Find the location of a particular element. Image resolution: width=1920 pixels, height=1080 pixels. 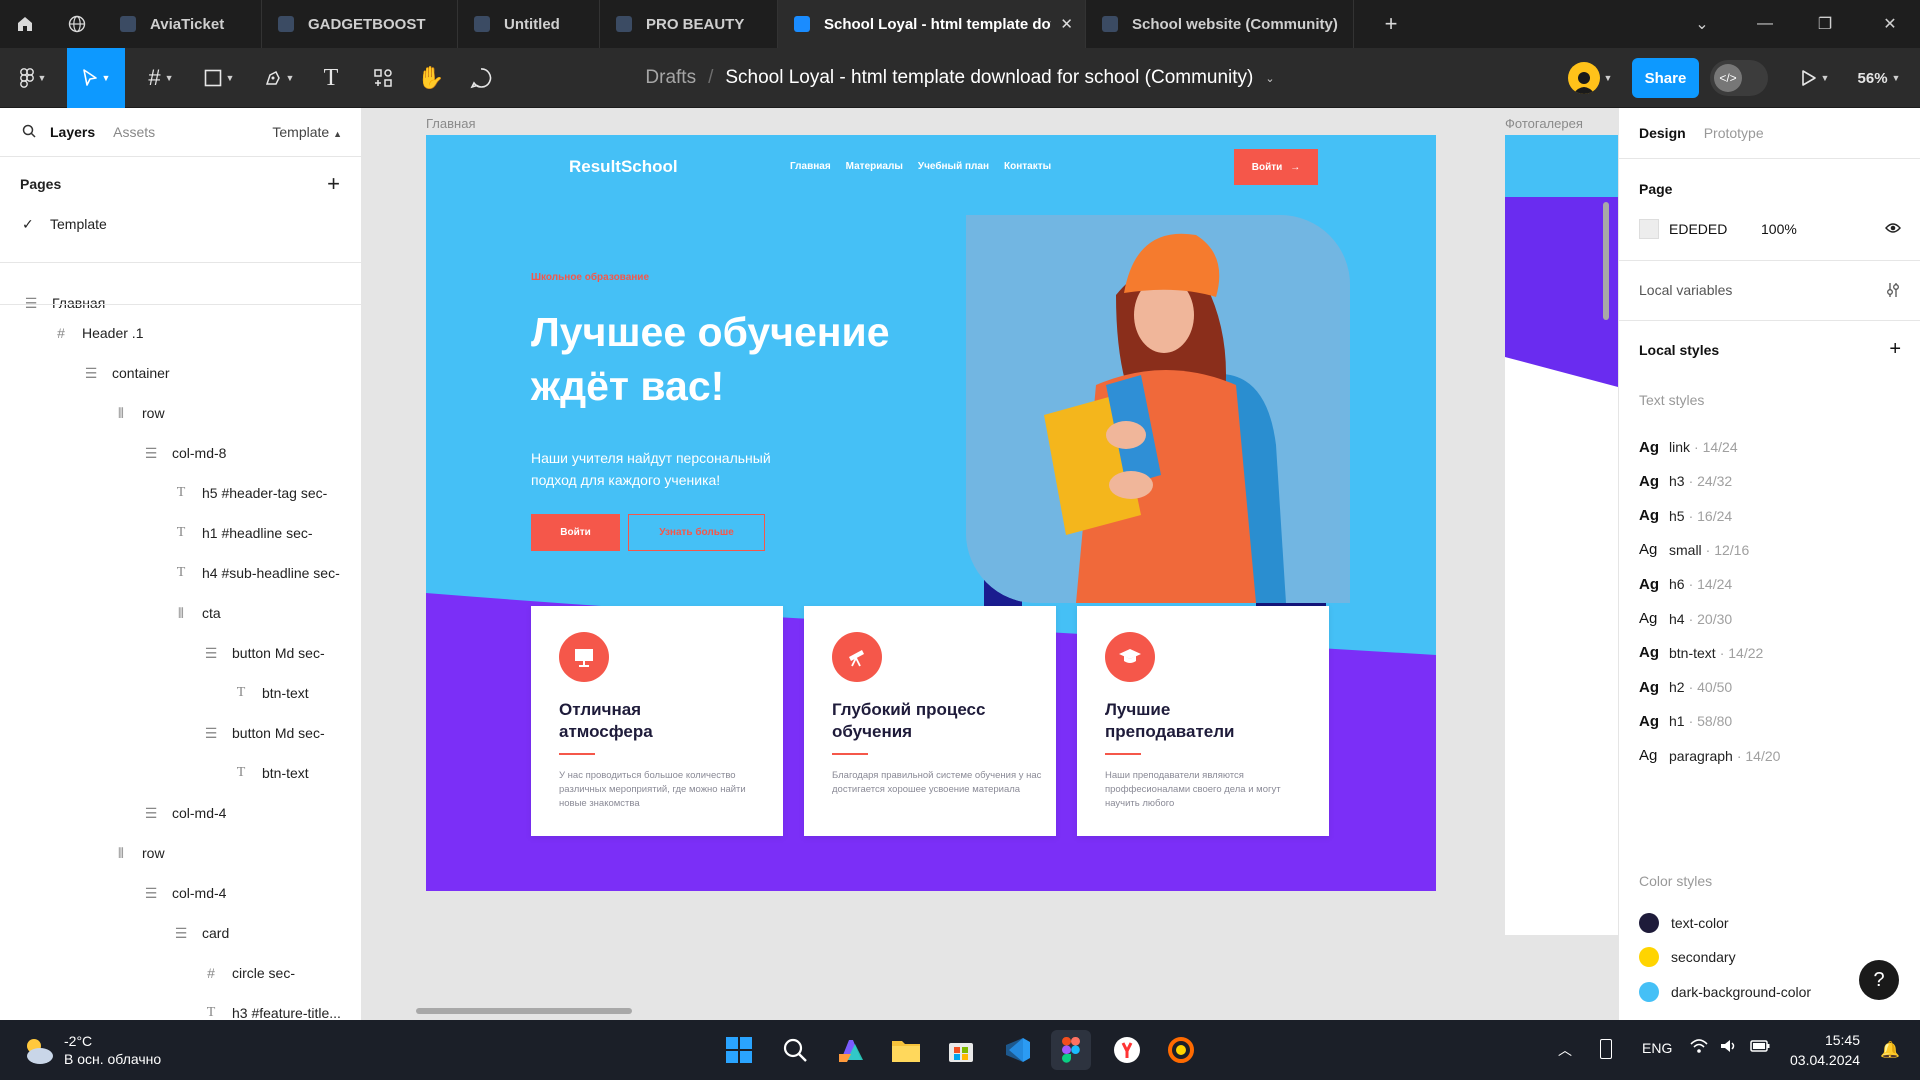

help-button: ? is located at coordinates (1879, 980).